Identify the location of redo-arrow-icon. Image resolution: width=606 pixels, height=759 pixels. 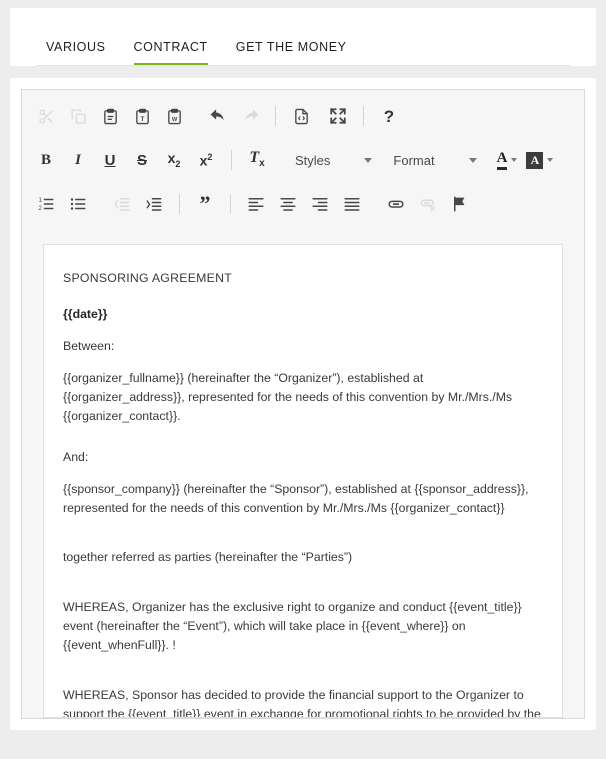
(250, 116).